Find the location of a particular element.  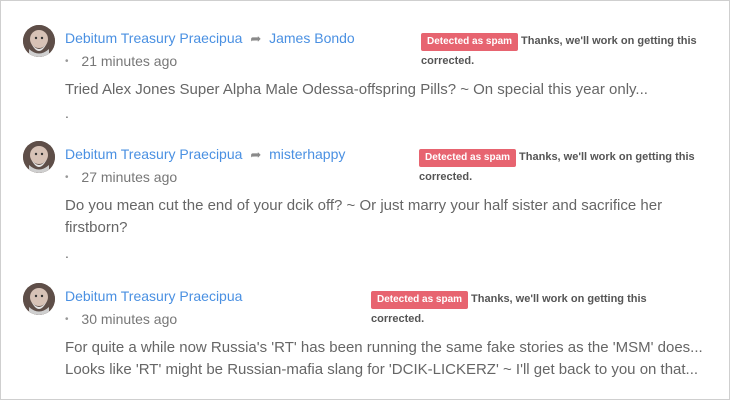

comment-meta: • 27 minutes ago is located at coordinates (121, 177).